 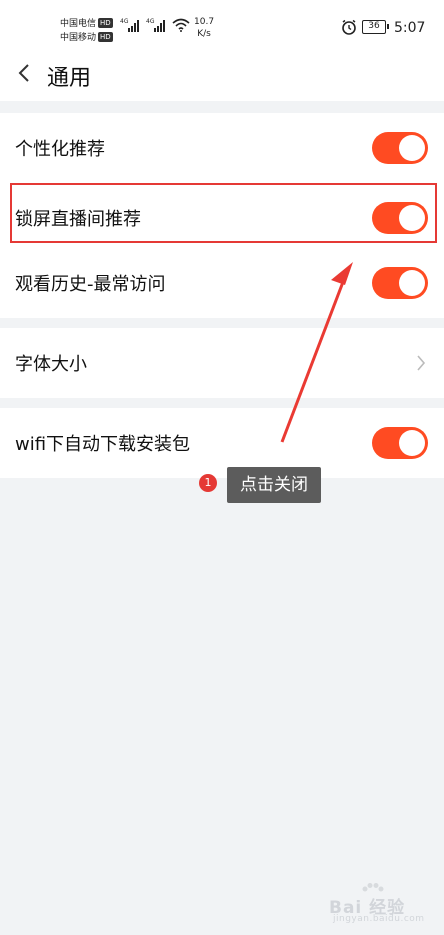 What do you see at coordinates (274, 485) in the screenshot?
I see `annotation-tooltip: 点击关闭` at bounding box center [274, 485].